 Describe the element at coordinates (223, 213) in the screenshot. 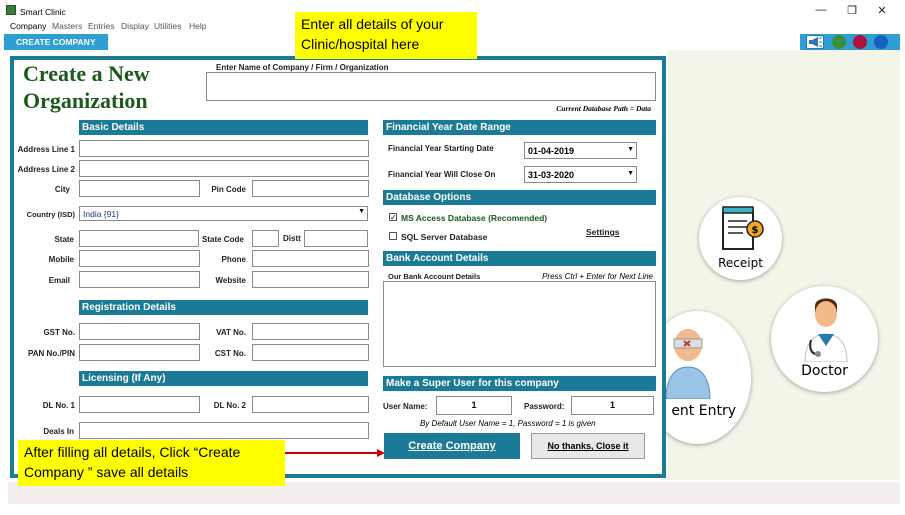

I see `country-select: India {91} ▼` at that location.